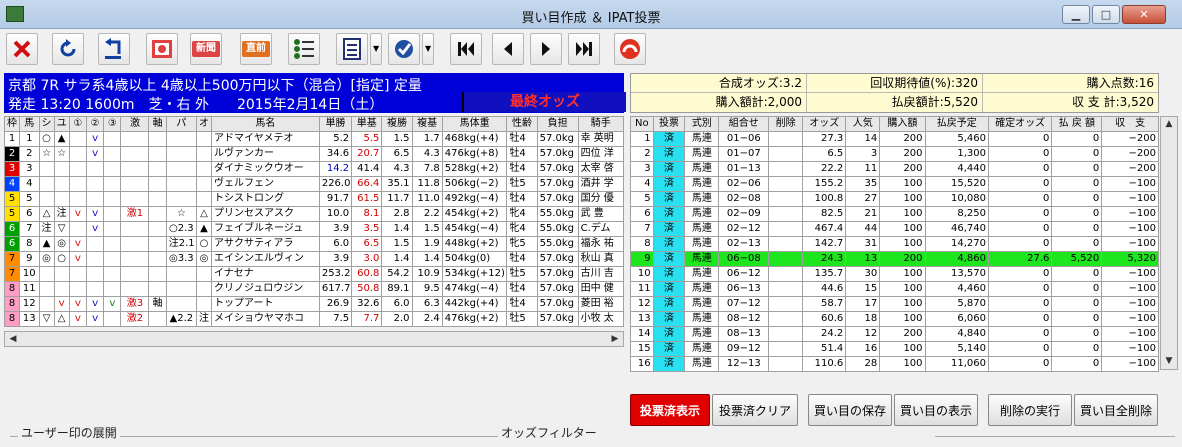 This screenshot has width=1182, height=447. I want to click on horse-cell: ▽, so click(61, 229).